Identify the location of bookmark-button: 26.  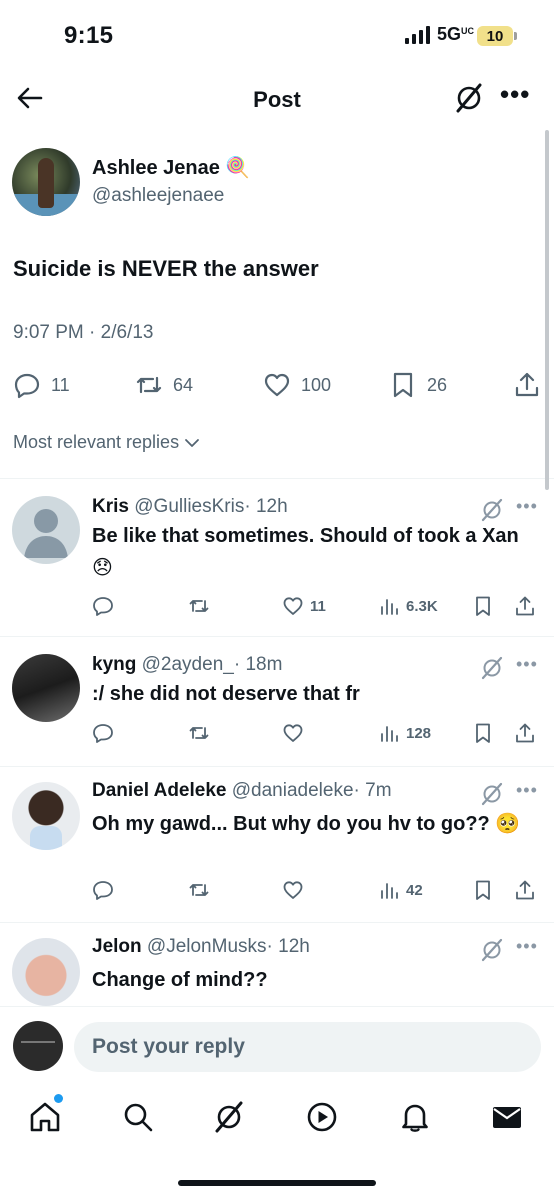
(418, 385).